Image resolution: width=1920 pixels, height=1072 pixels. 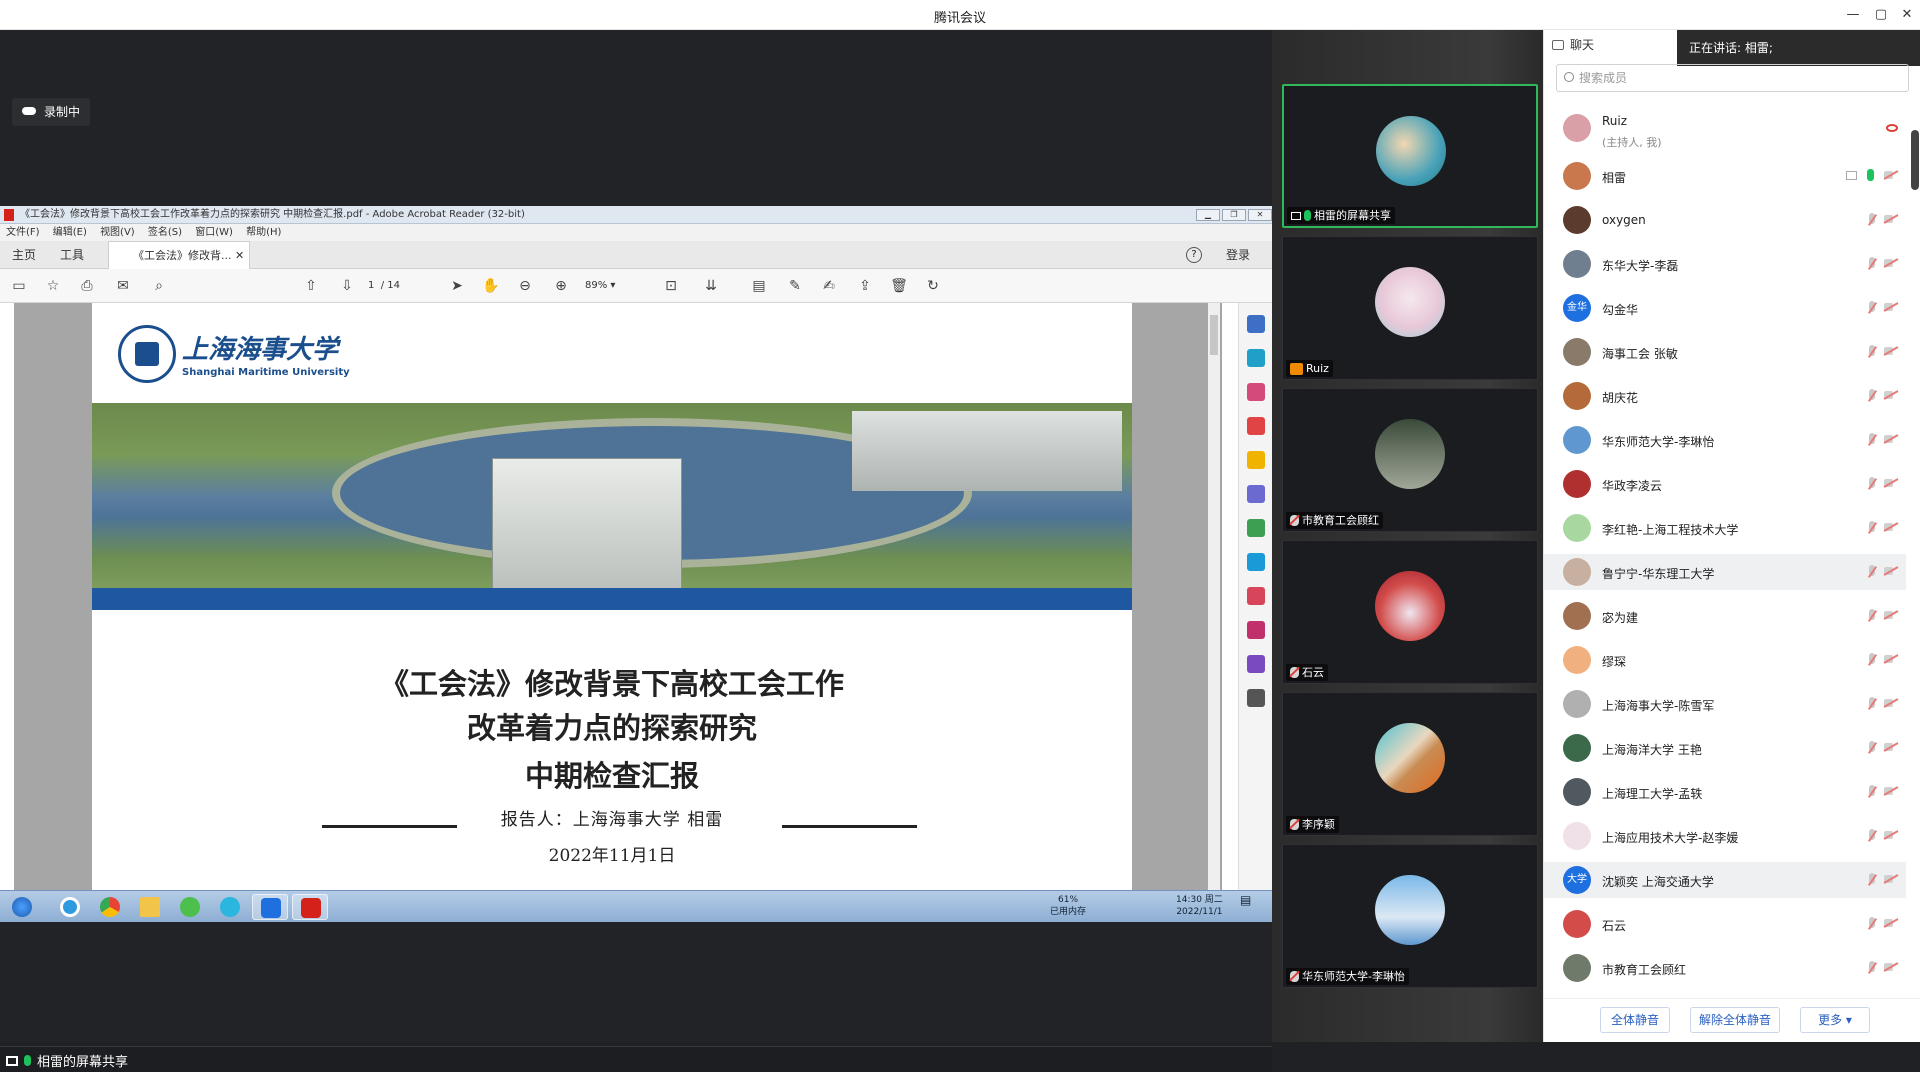 I want to click on menu-edit: 编辑(E), so click(x=70, y=232).